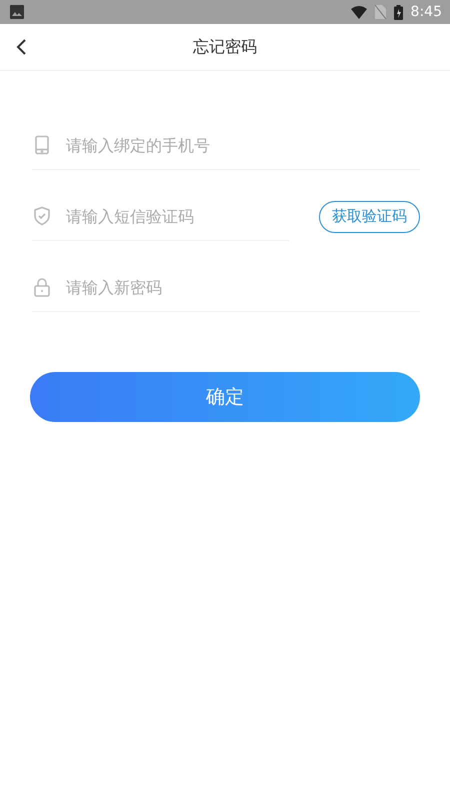 This screenshot has height=800, width=450. Describe the element at coordinates (242, 145) in the screenshot. I see `input-field: 请输入绑定的手机号` at that location.